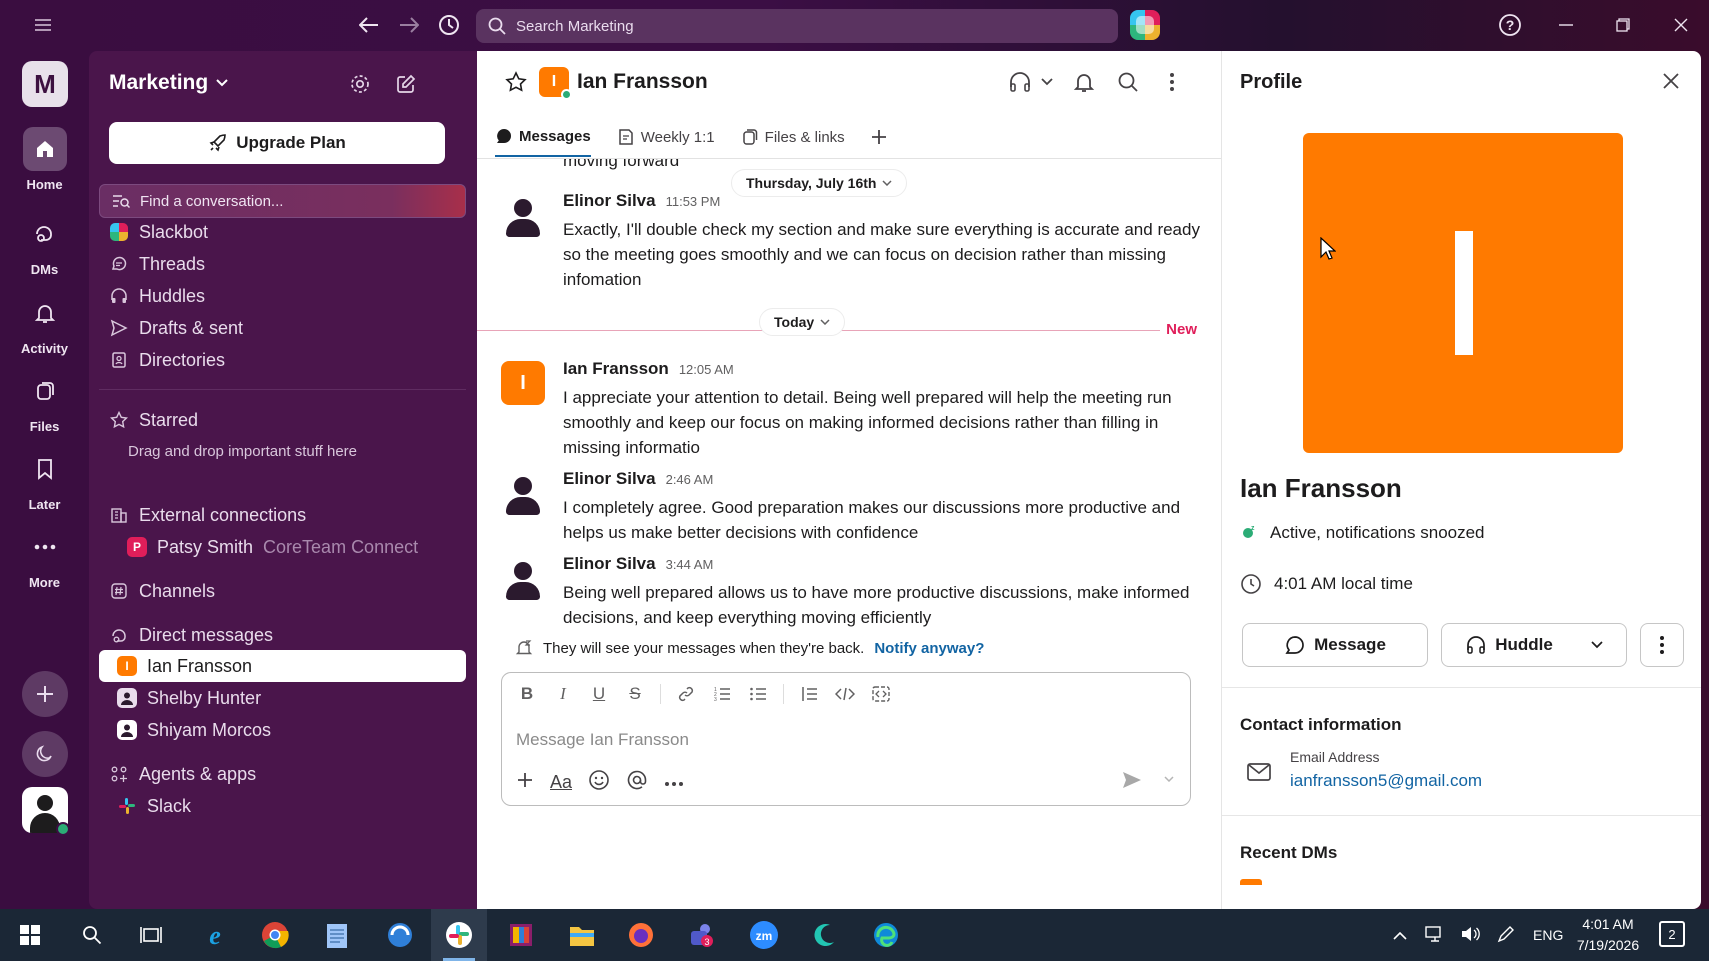 Image resolution: width=1709 pixels, height=961 pixels. What do you see at coordinates (157, 296) in the screenshot?
I see `nav-huddles: Huddles` at bounding box center [157, 296].